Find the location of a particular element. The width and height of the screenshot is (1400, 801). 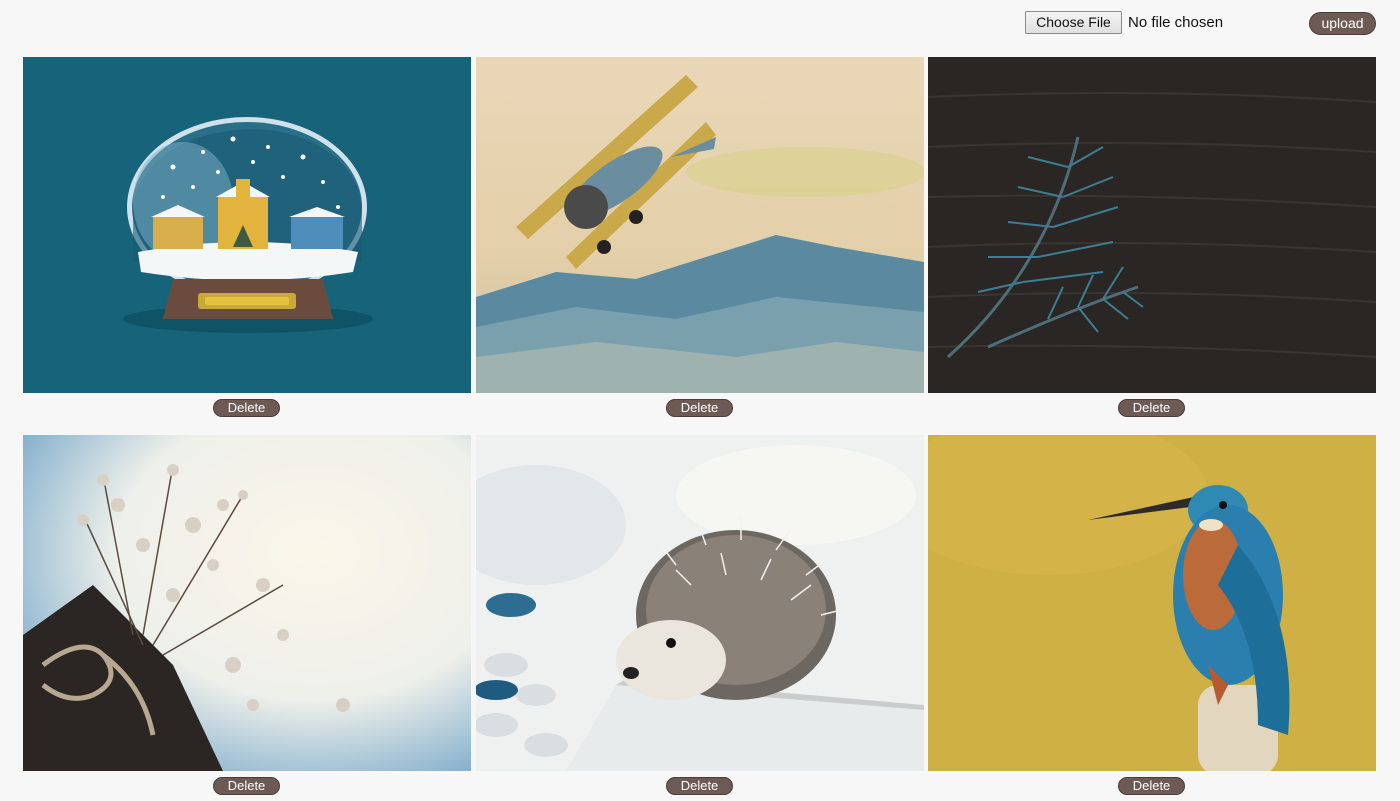

file-status-text: No file chosen is located at coordinates (1176, 22).